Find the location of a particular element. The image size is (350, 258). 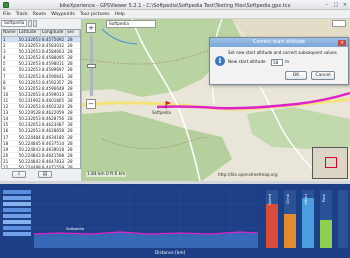

table-cell: 15 is located at coordinates (6, 125).